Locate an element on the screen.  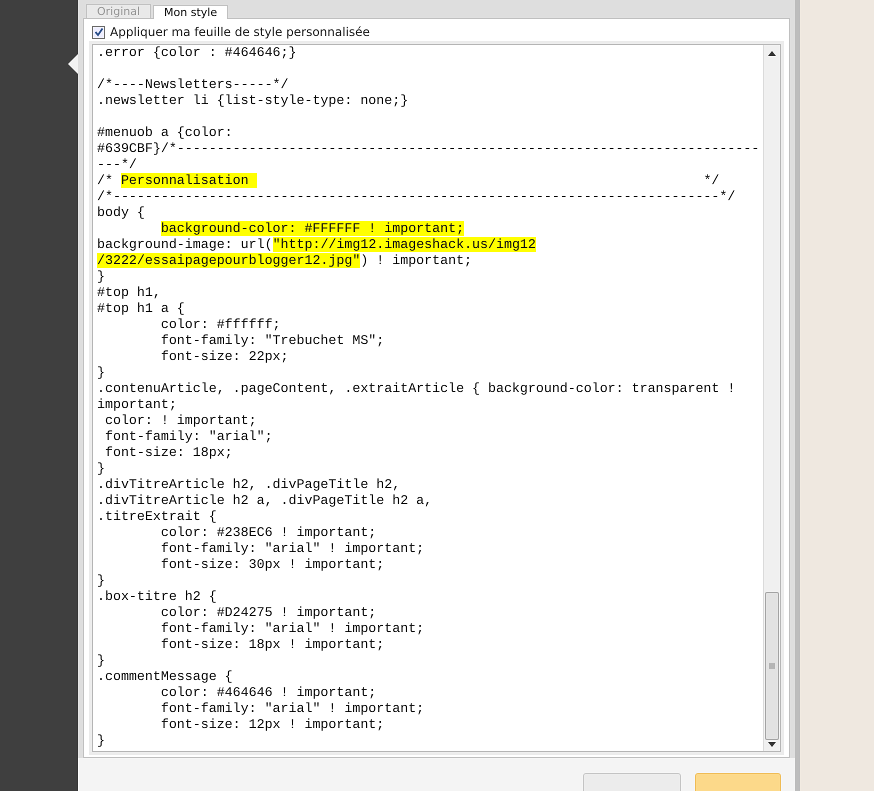
code-line: background-image: url("http://img12.imageshack.us/img12 is located at coordinates (317, 245).